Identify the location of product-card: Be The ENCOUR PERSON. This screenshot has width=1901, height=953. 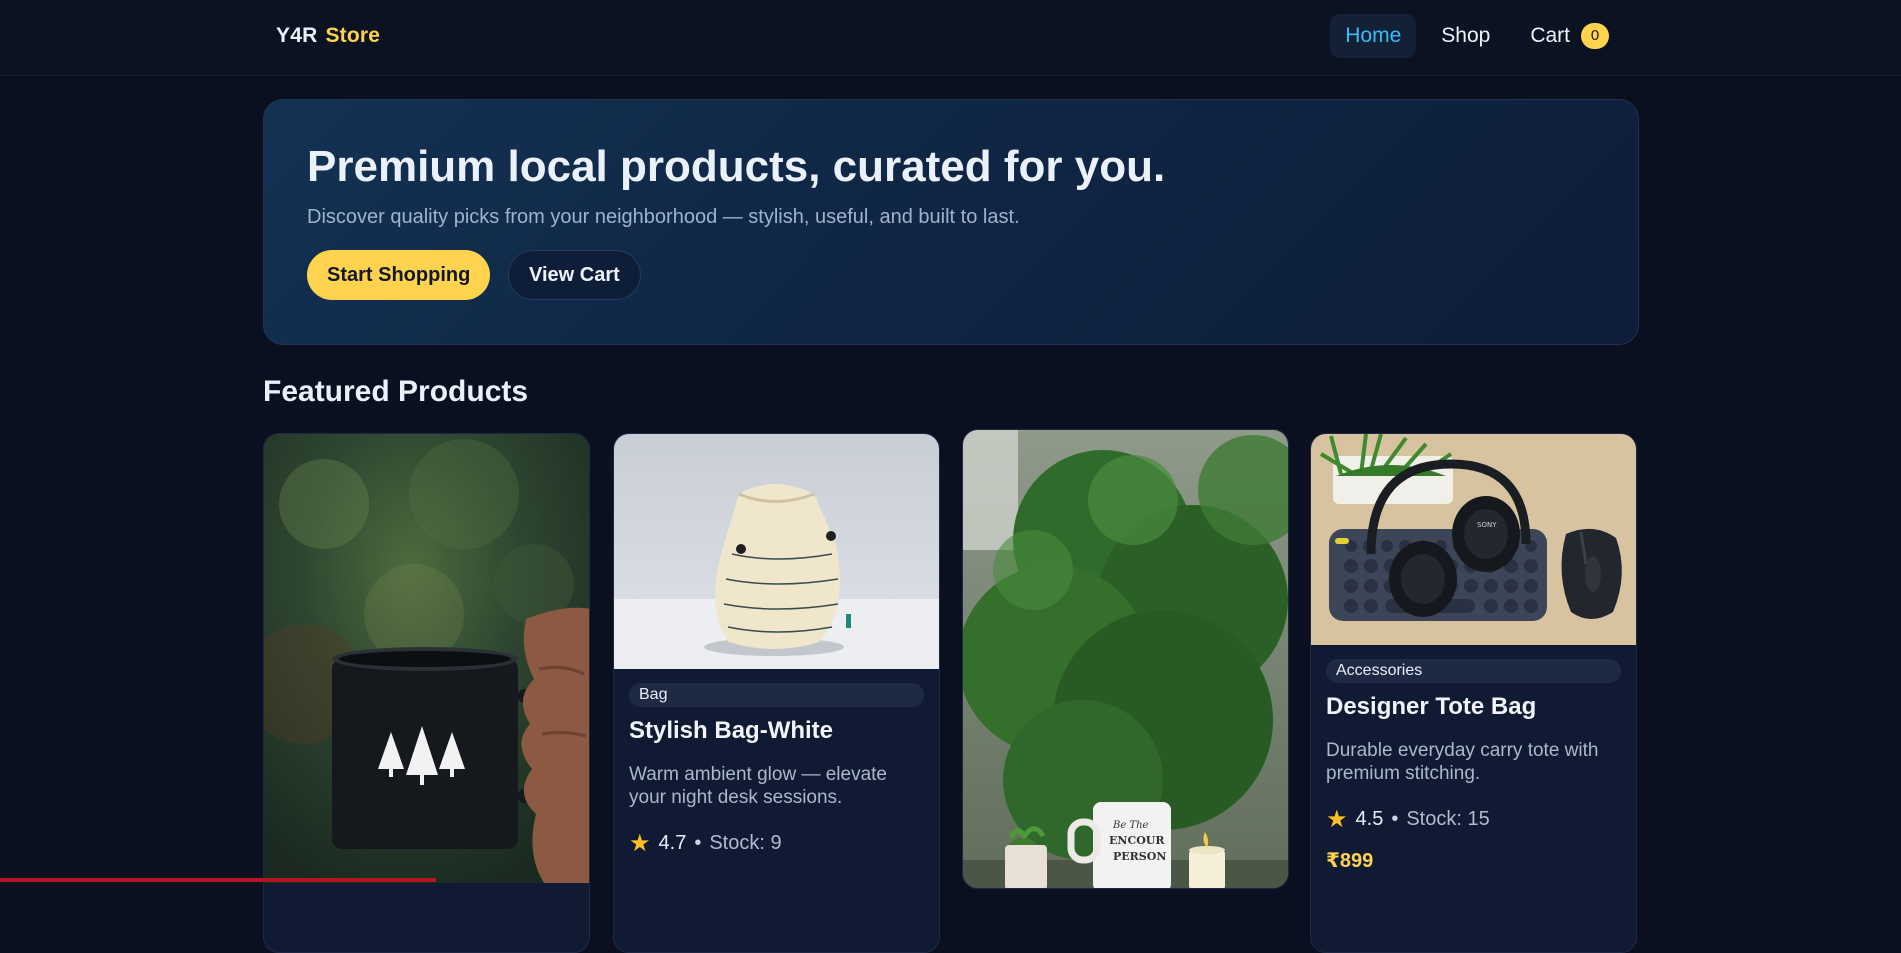
(1125, 659).